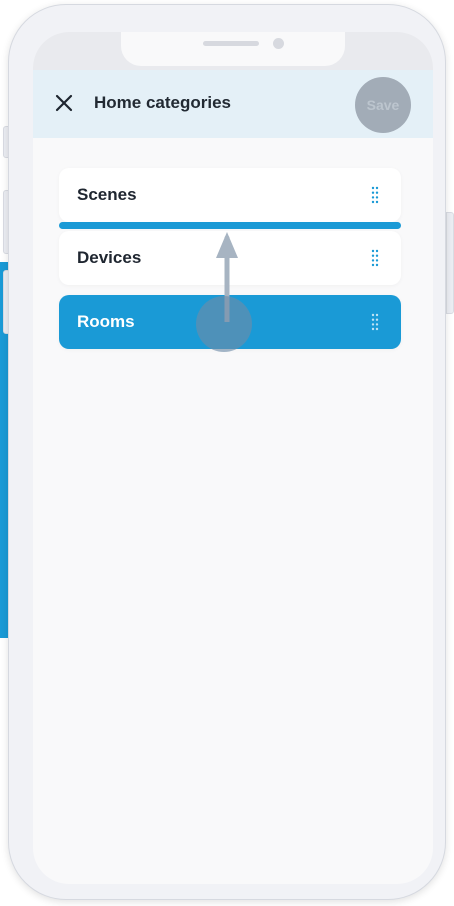 The width and height of the screenshot is (454, 906). I want to click on close-button, so click(64, 103).